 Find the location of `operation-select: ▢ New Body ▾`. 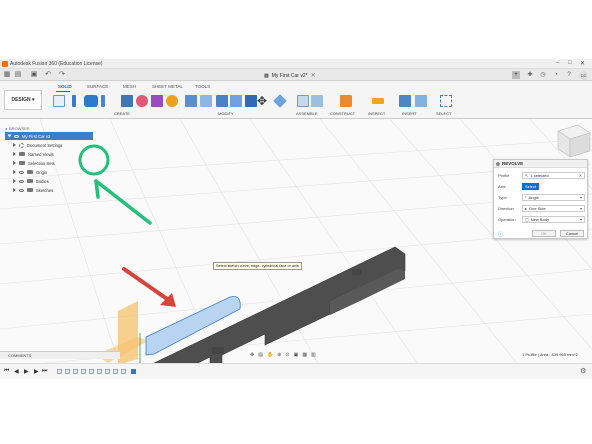

operation-select: ▢ New Body ▾ is located at coordinates (553, 219).